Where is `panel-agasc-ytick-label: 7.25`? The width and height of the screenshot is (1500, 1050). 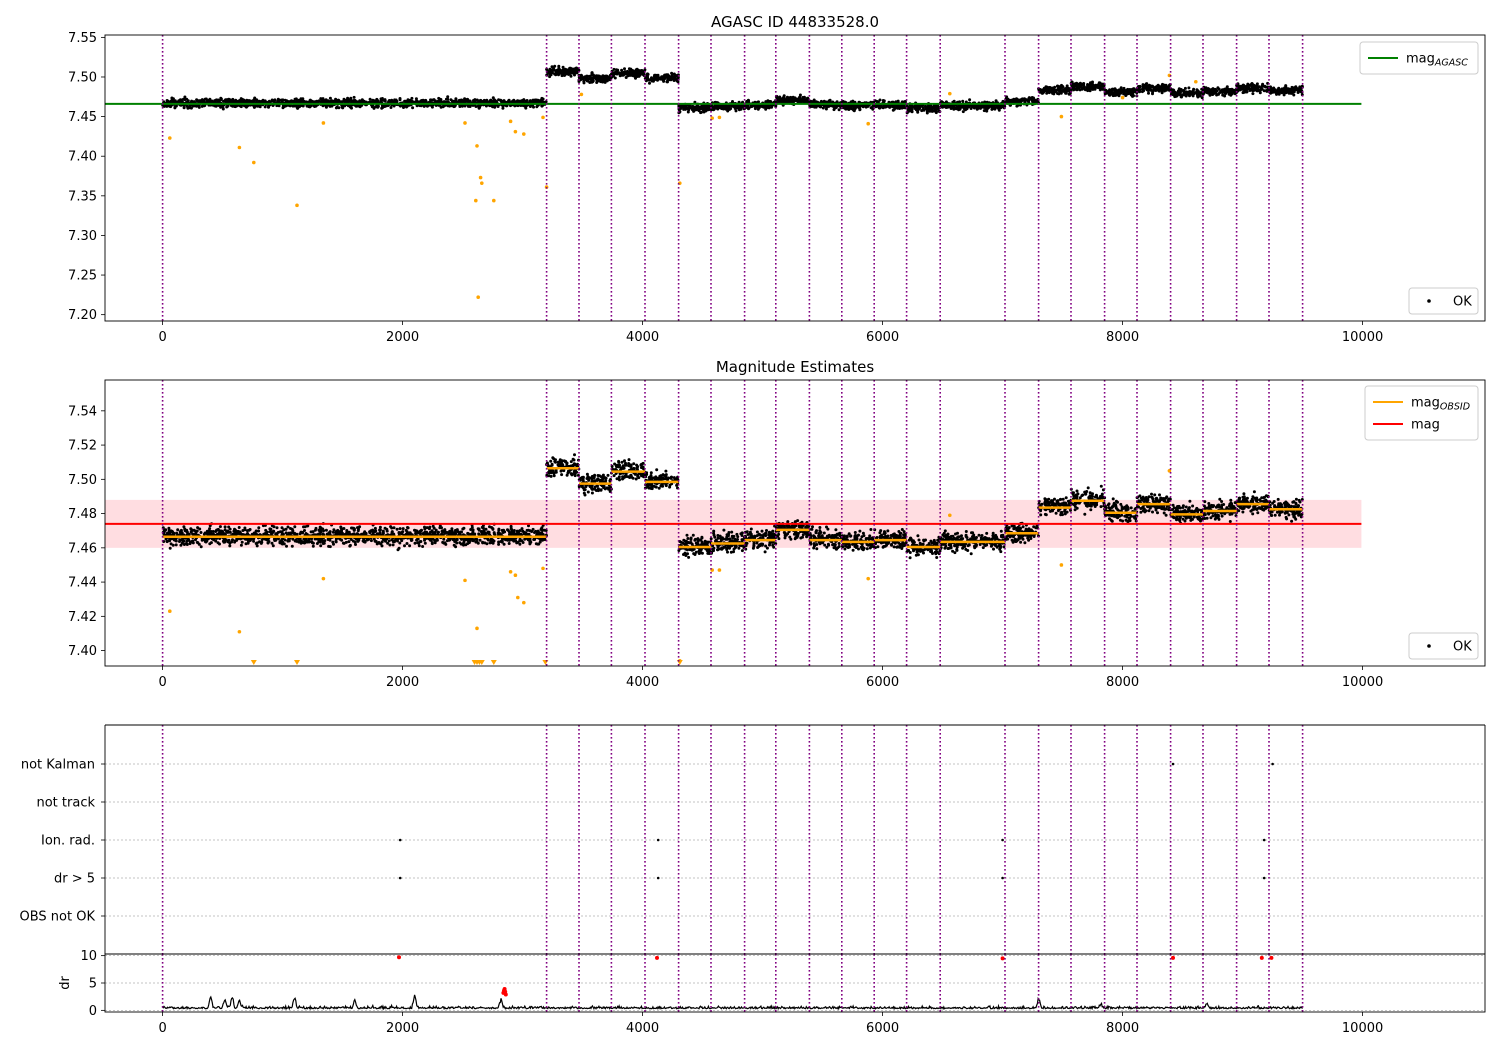 panel-agasc-ytick-label: 7.25 is located at coordinates (82, 276).